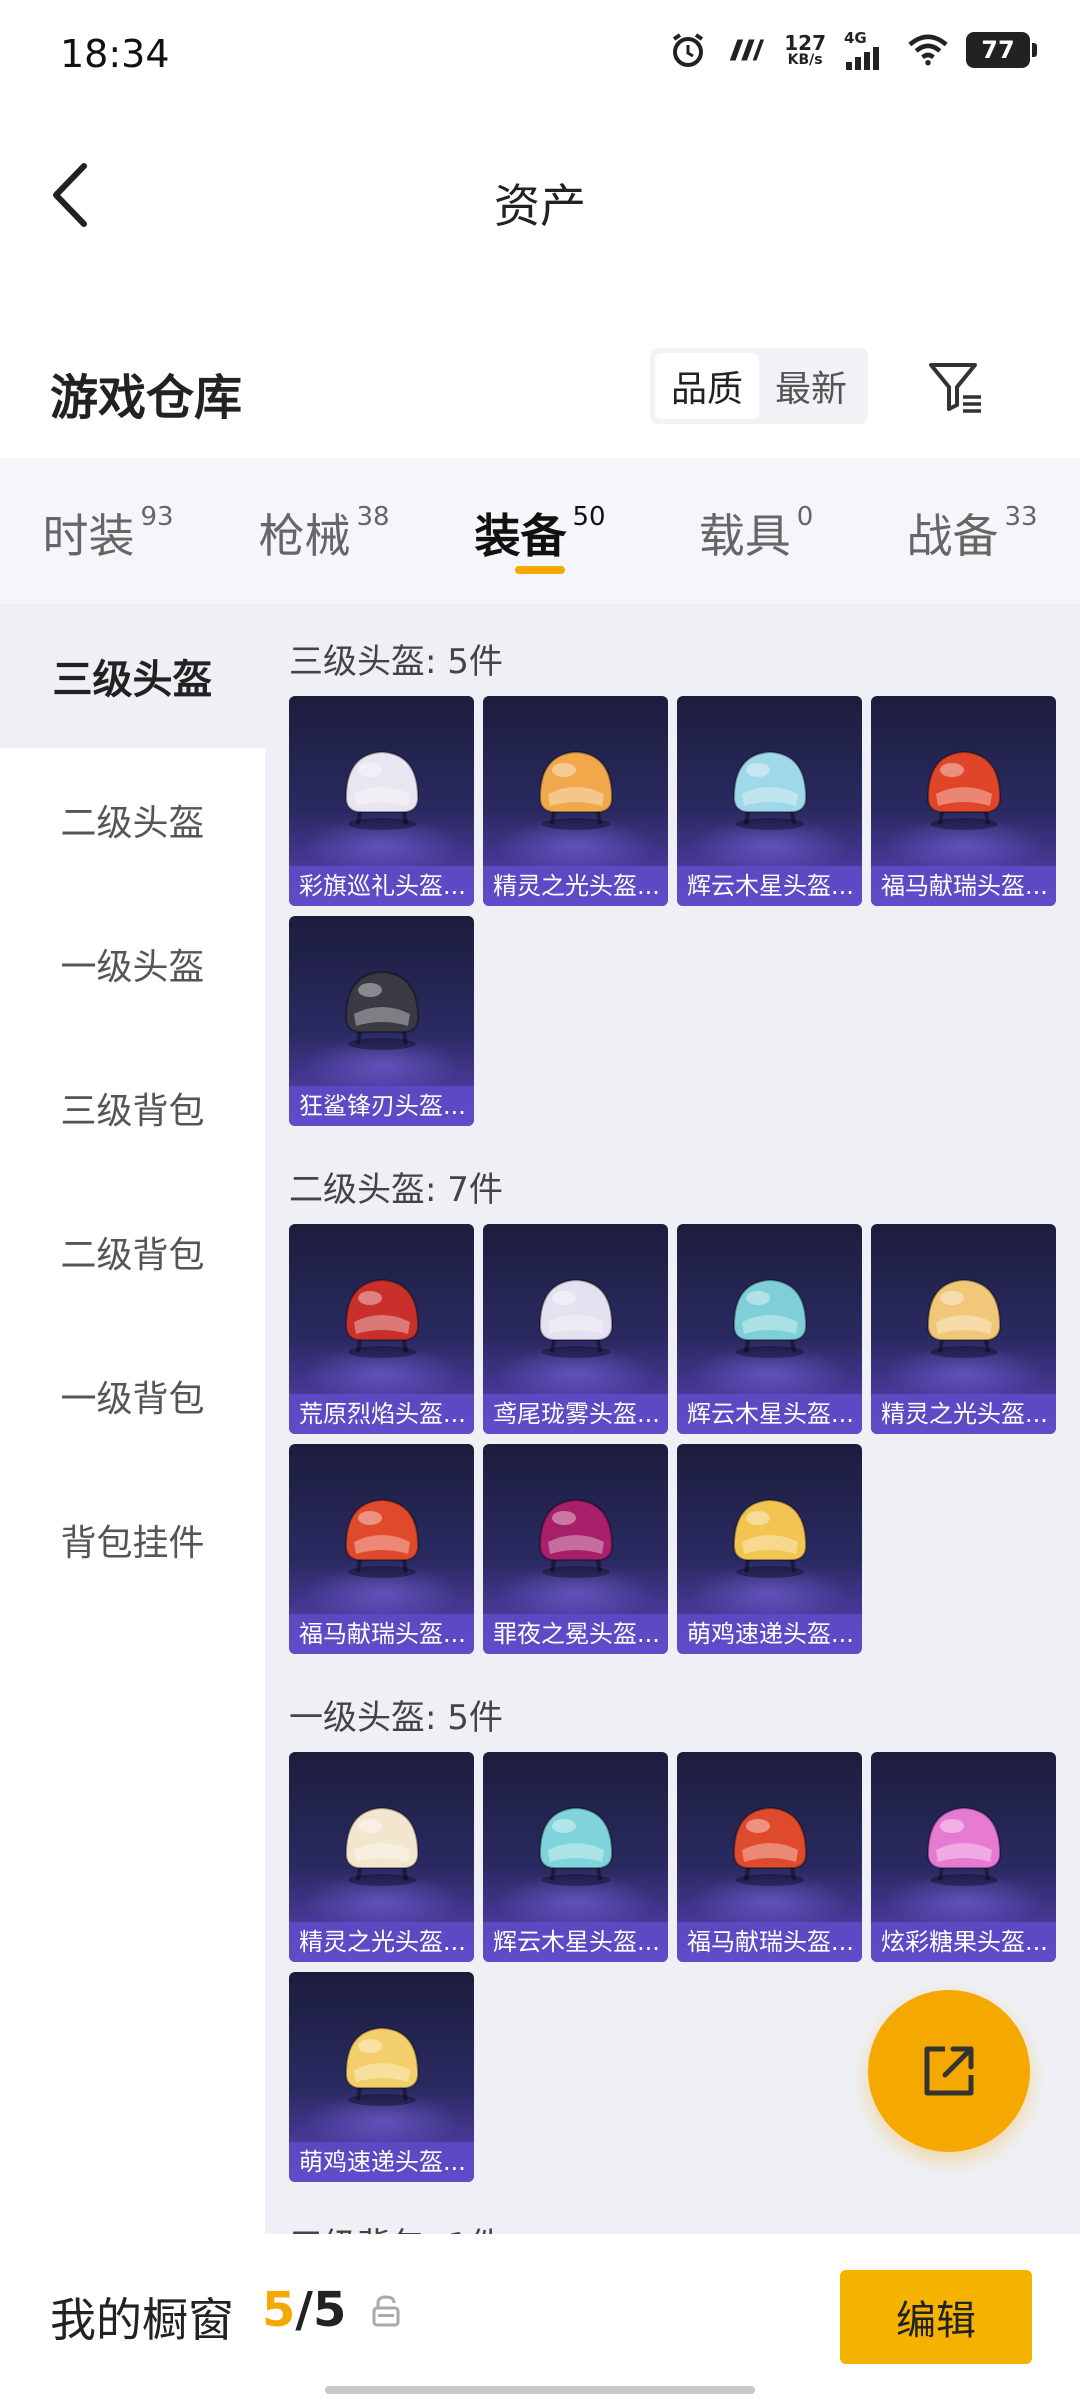  I want to click on sort-option-quality: 品质, so click(707, 386).